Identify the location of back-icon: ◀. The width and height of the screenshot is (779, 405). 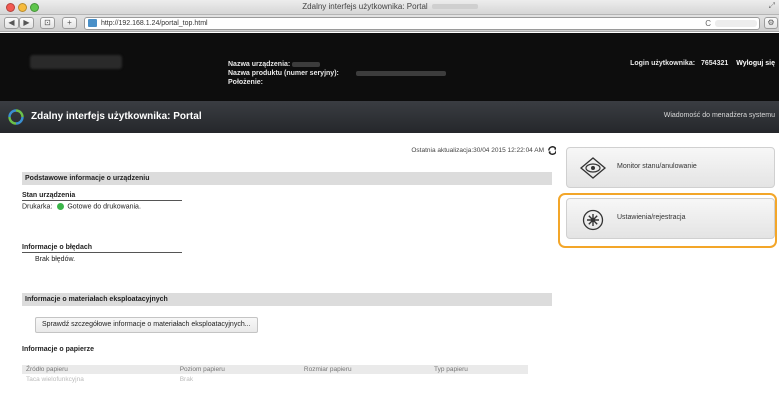
(11, 23).